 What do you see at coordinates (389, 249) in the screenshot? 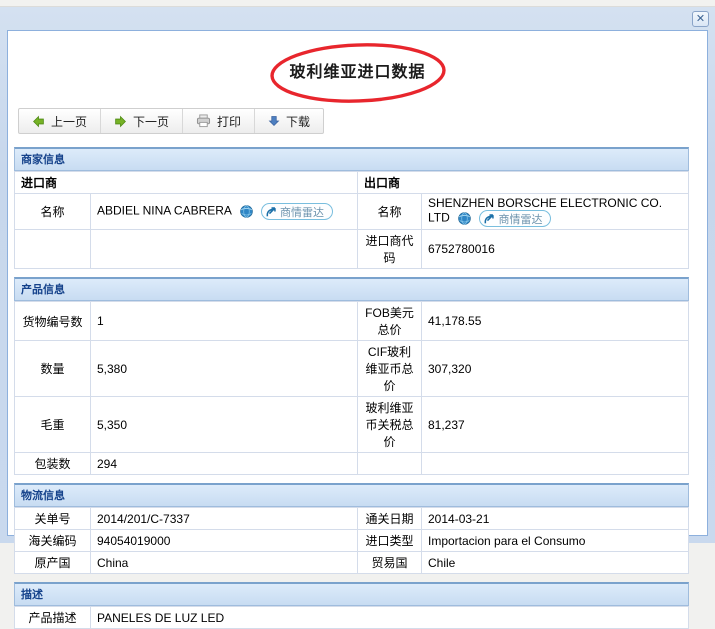
I see `importer-code-label: 进口商代码` at bounding box center [389, 249].